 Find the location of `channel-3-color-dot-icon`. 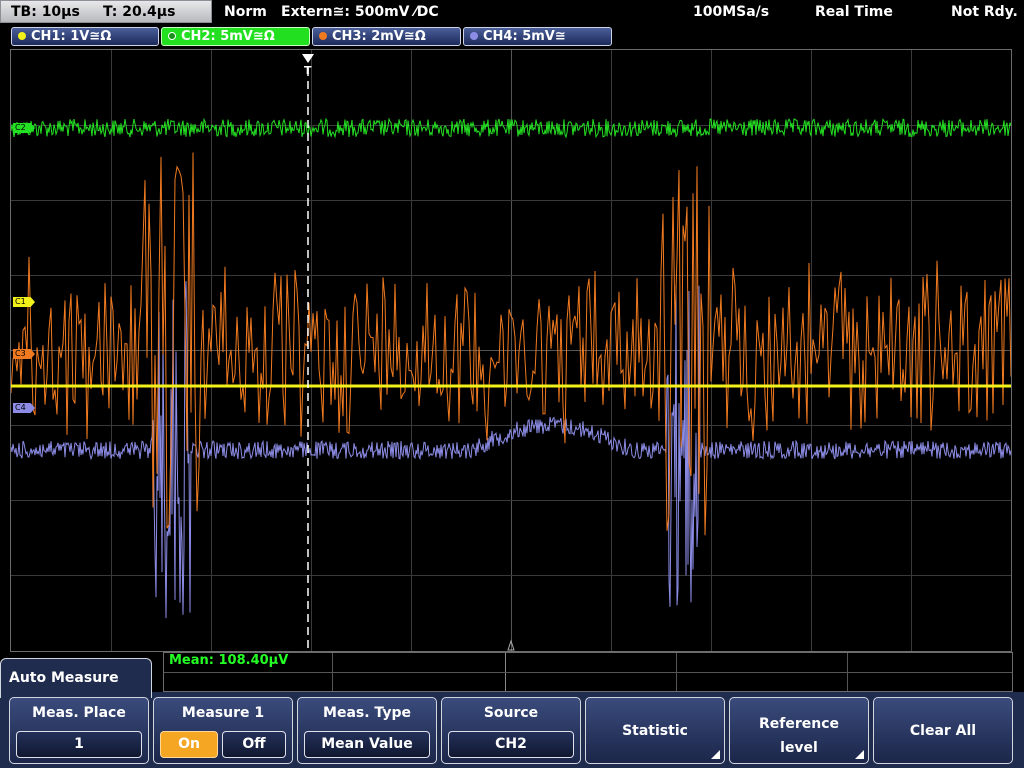

channel-3-color-dot-icon is located at coordinates (323, 36).